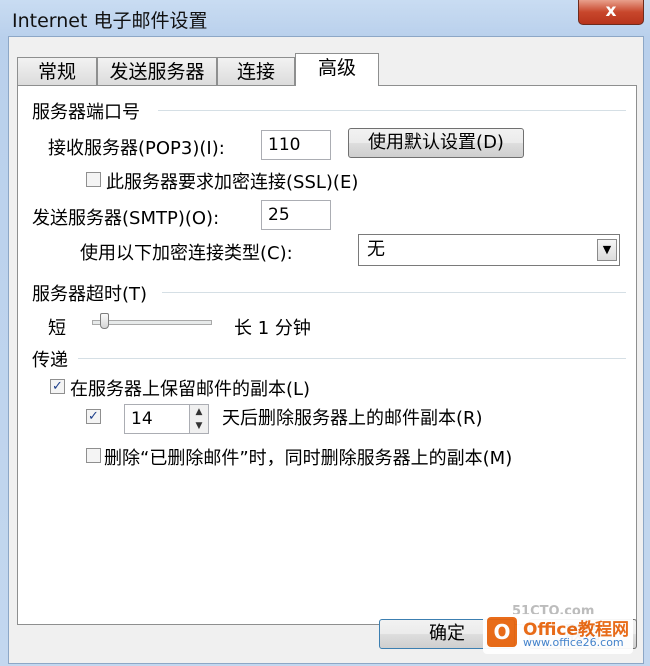  Describe the element at coordinates (50, 360) in the screenshot. I see `delivery-group-title: 传递` at that location.